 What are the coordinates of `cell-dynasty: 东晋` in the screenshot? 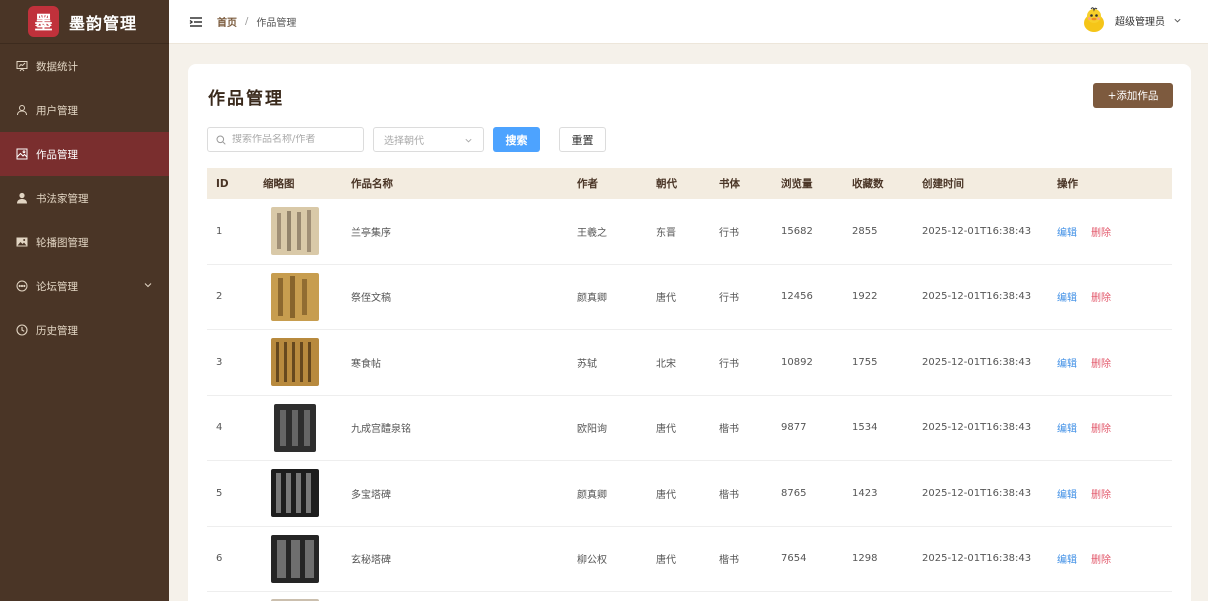 It's located at (666, 233).